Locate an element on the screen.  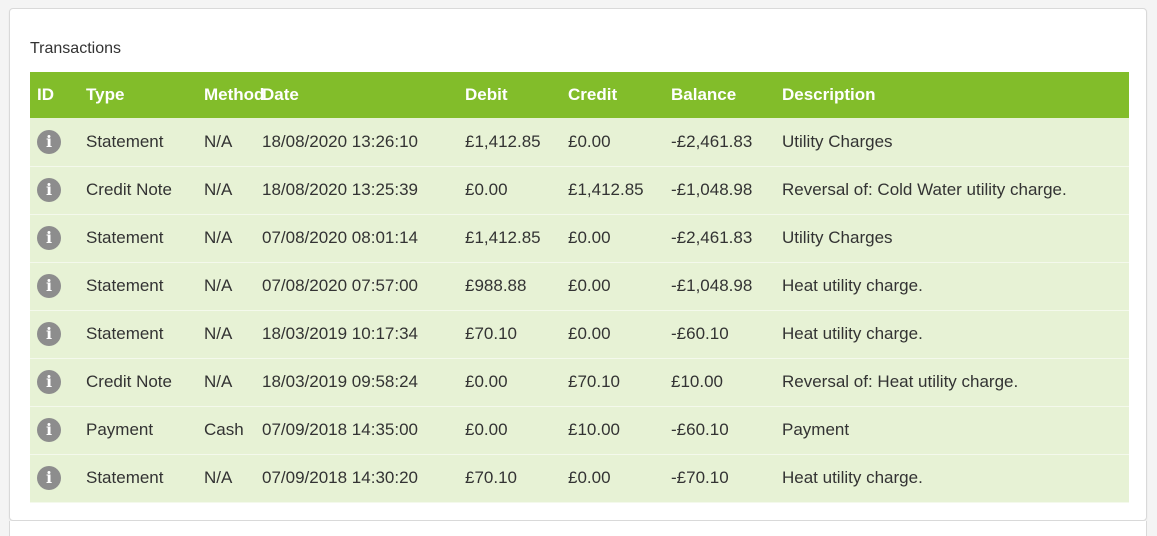
row-credit: £1,412.85 is located at coordinates (606, 189).